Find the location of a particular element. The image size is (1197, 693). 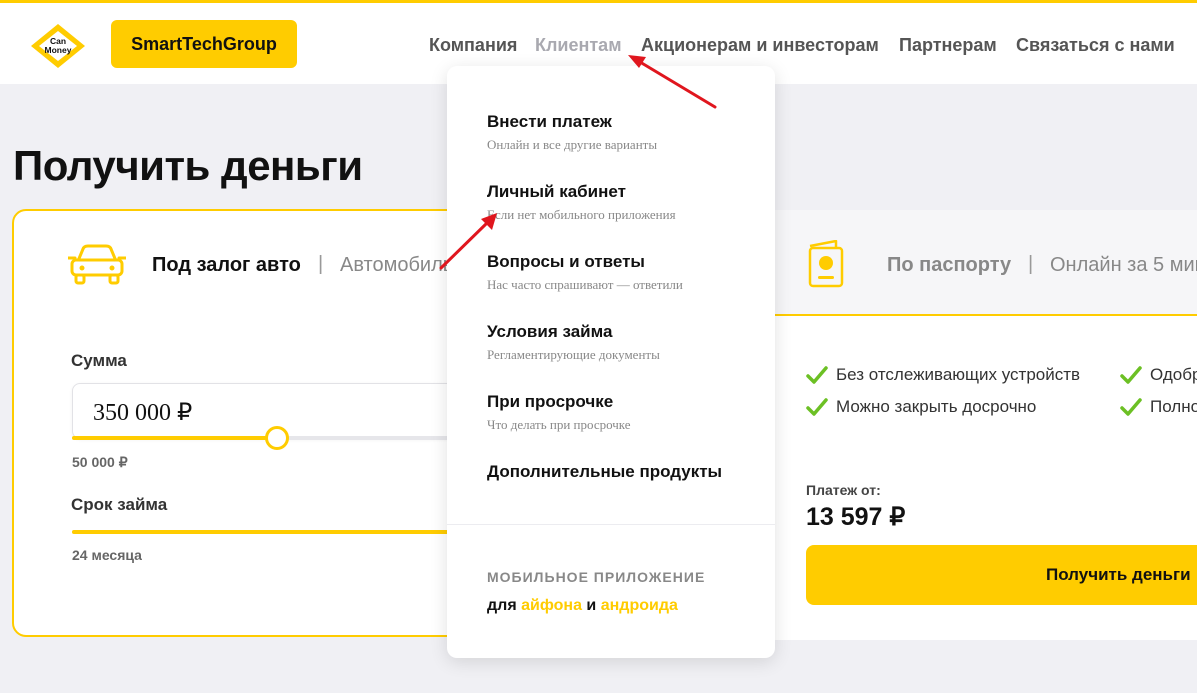

amount-min-value: 50 000 ₽ is located at coordinates (100, 462).